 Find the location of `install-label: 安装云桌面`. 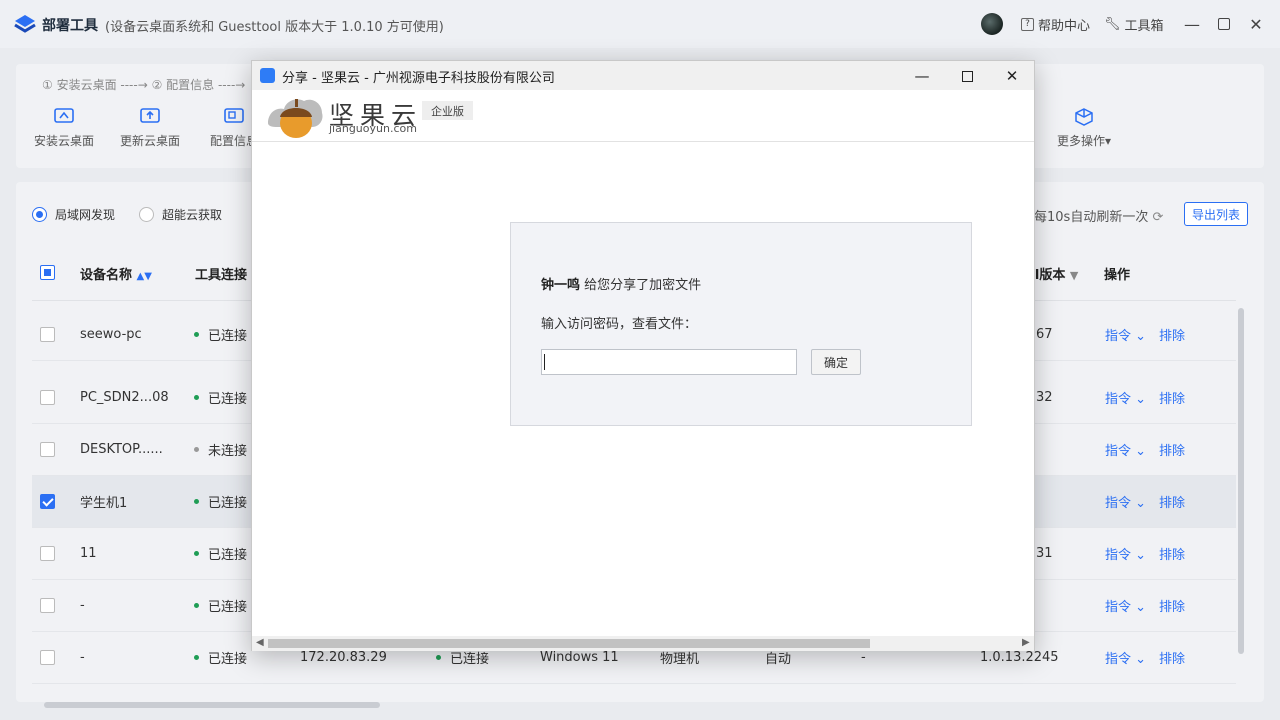

install-label: 安装云桌面 is located at coordinates (63, 141).